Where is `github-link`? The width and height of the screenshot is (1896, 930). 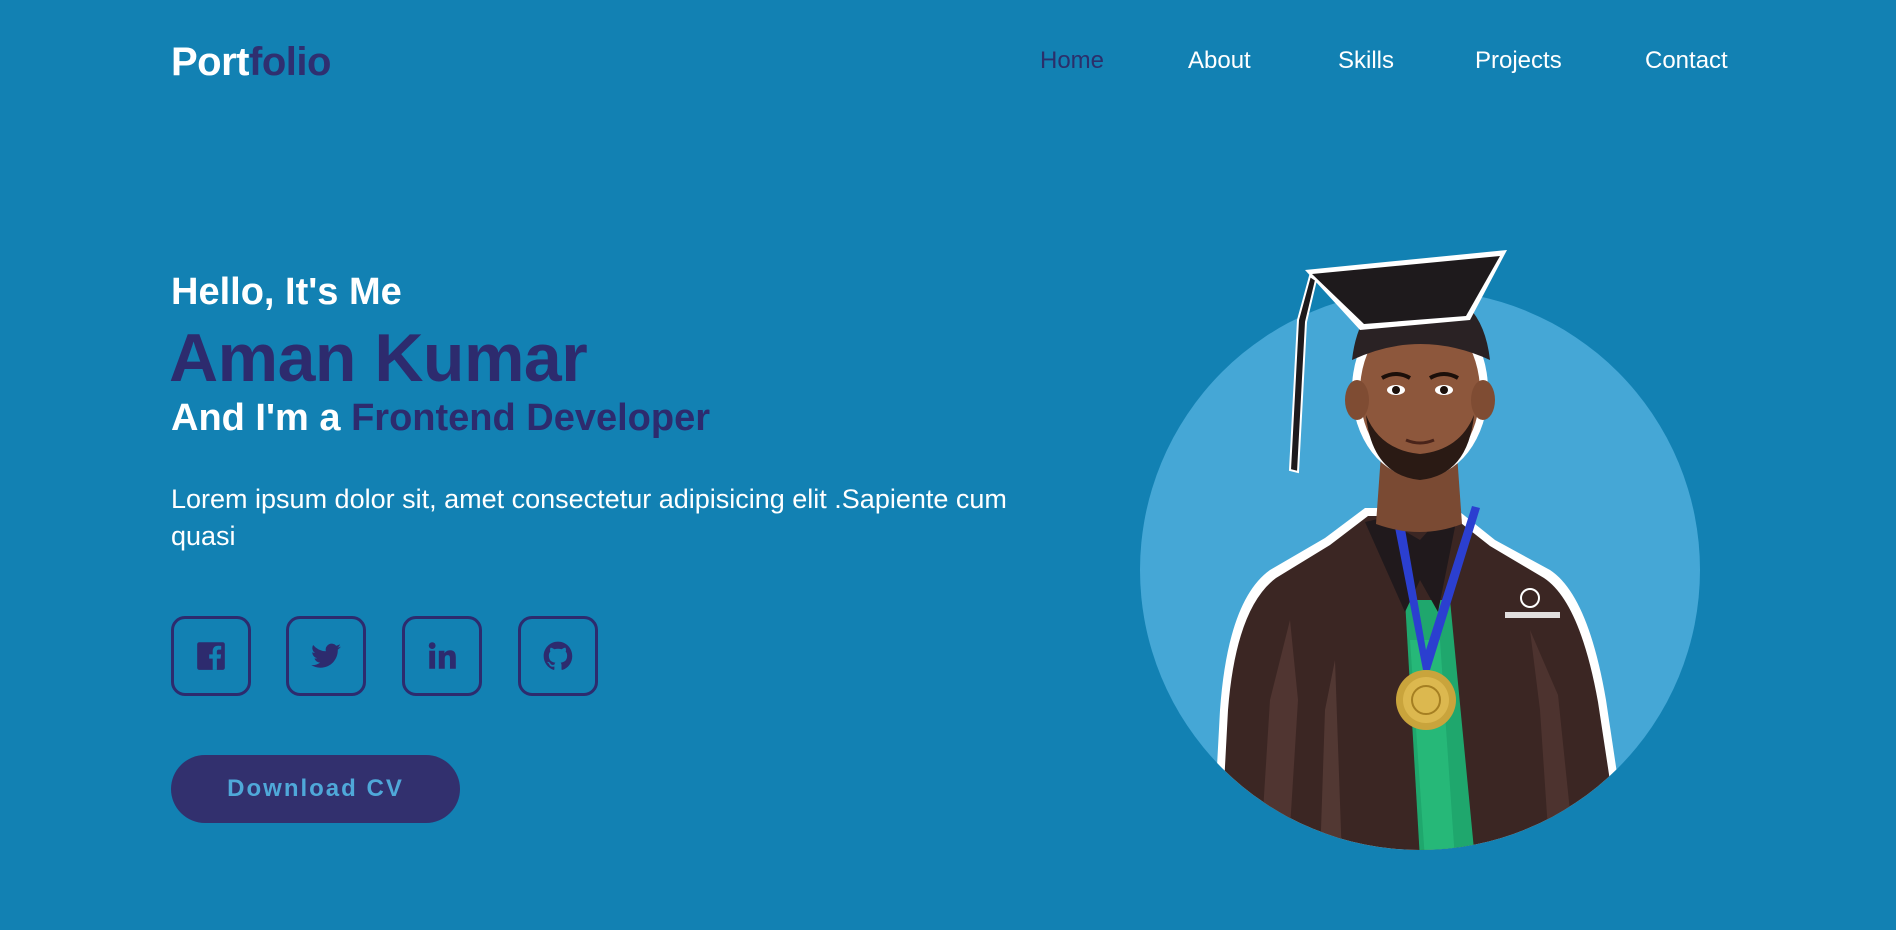 github-link is located at coordinates (558, 656).